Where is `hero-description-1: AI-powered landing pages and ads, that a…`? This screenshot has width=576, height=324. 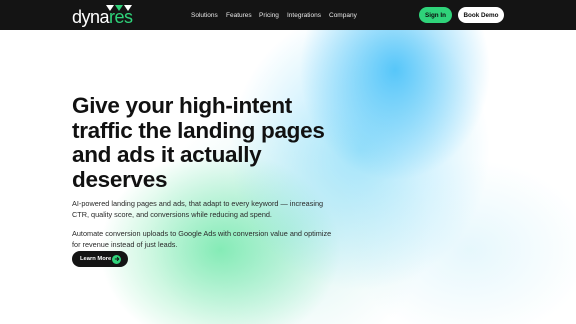
hero-description-1: AI-powered landing pages and ads, that a… is located at coordinates (198, 209).